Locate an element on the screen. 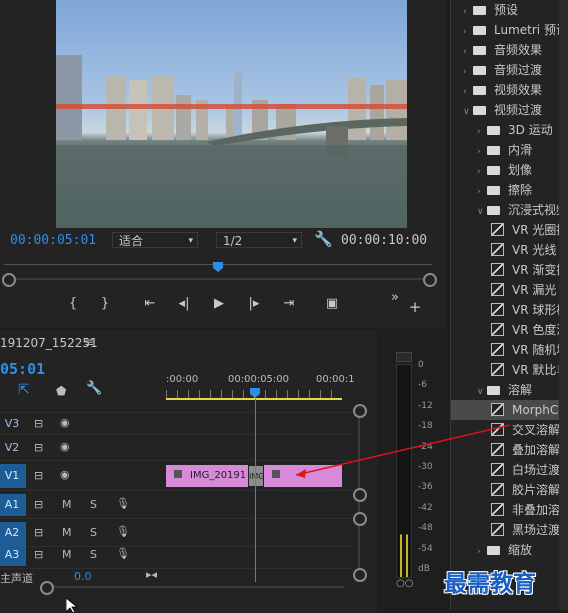  track-a3: A3 is located at coordinates (13, 555).